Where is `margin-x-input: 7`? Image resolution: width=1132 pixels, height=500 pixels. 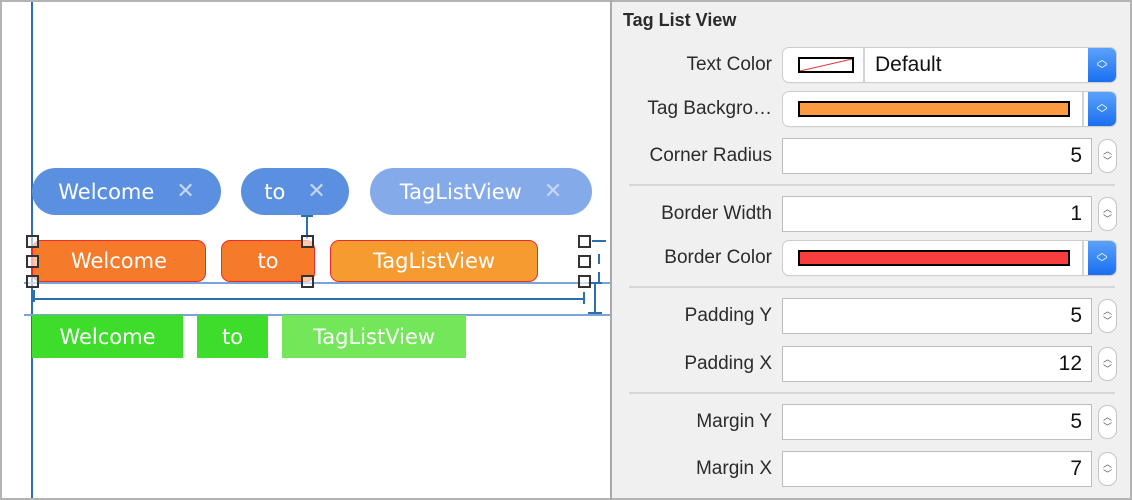
margin-x-input: 7 is located at coordinates (937, 469).